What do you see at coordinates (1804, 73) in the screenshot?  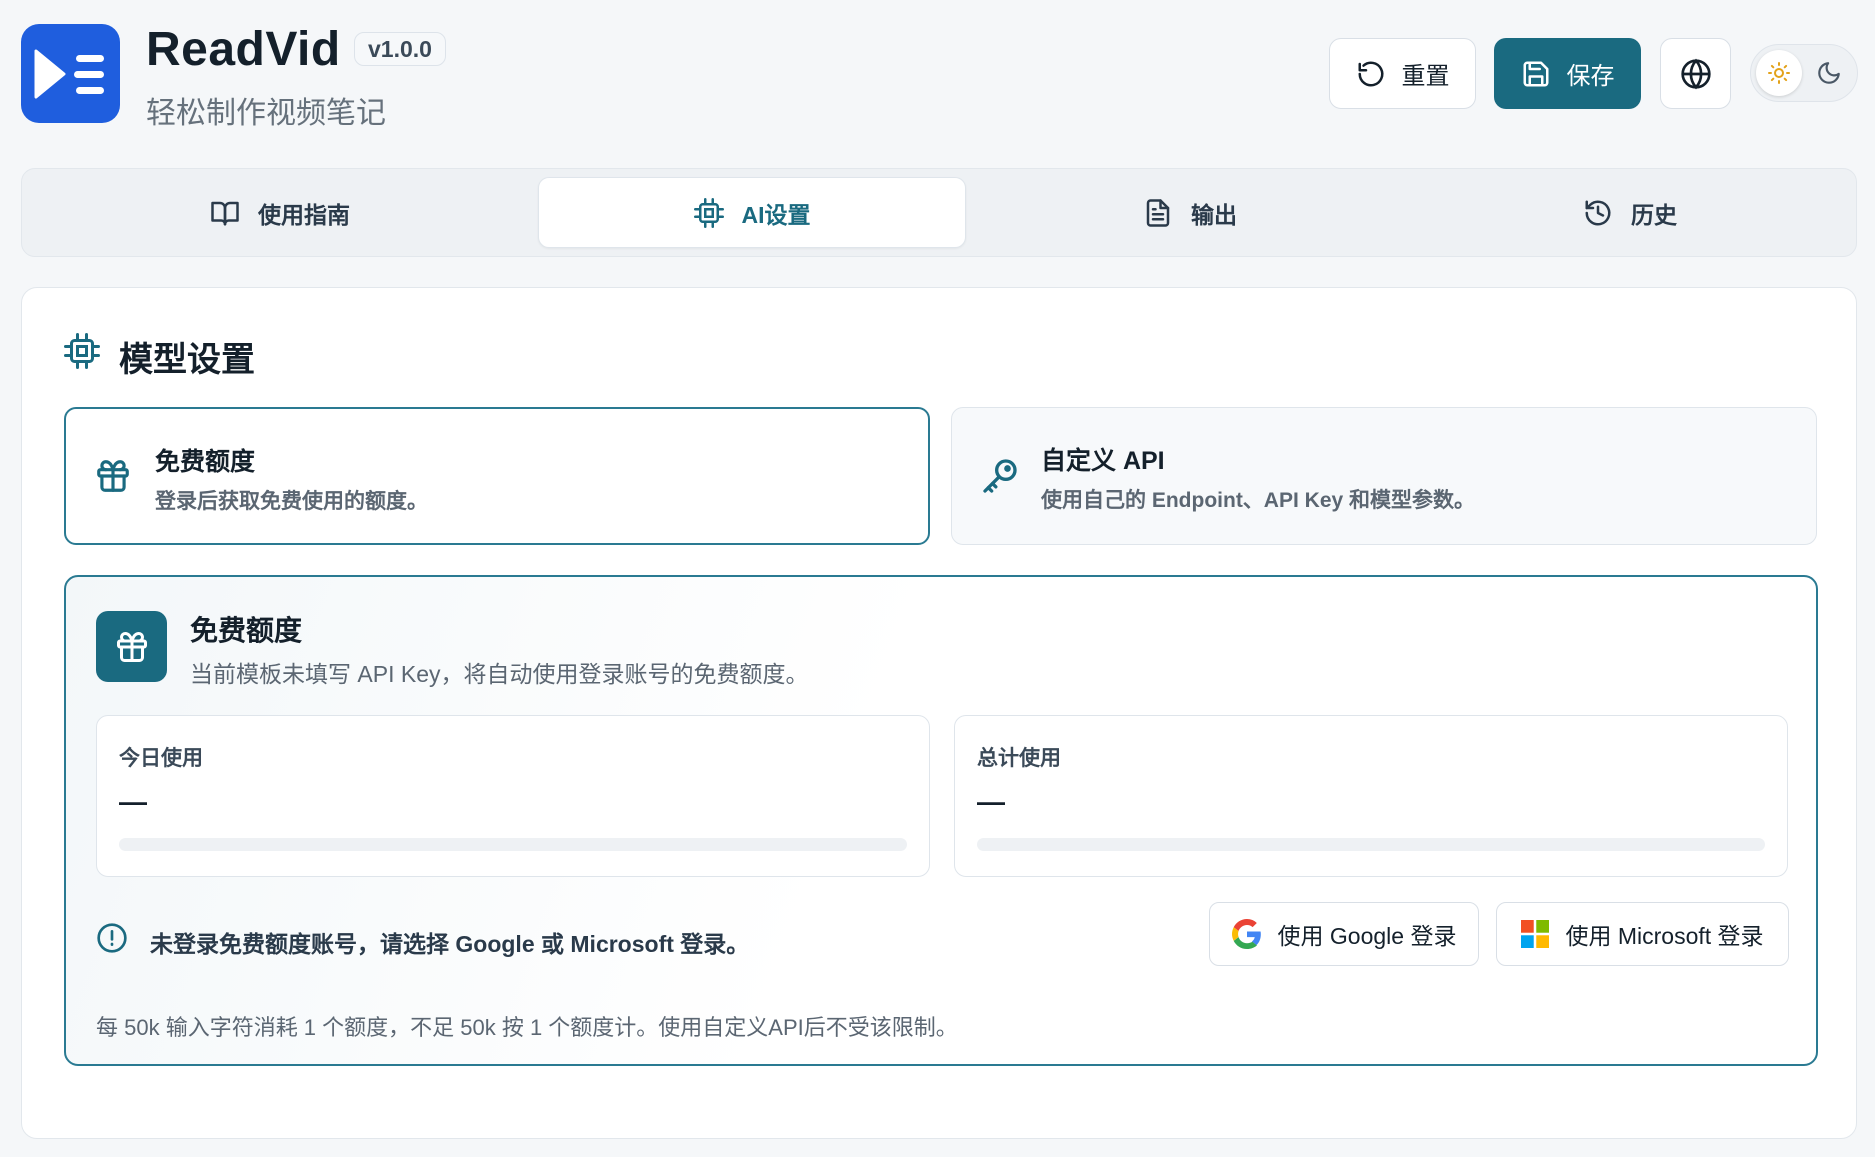 I see `theme-toggle` at bounding box center [1804, 73].